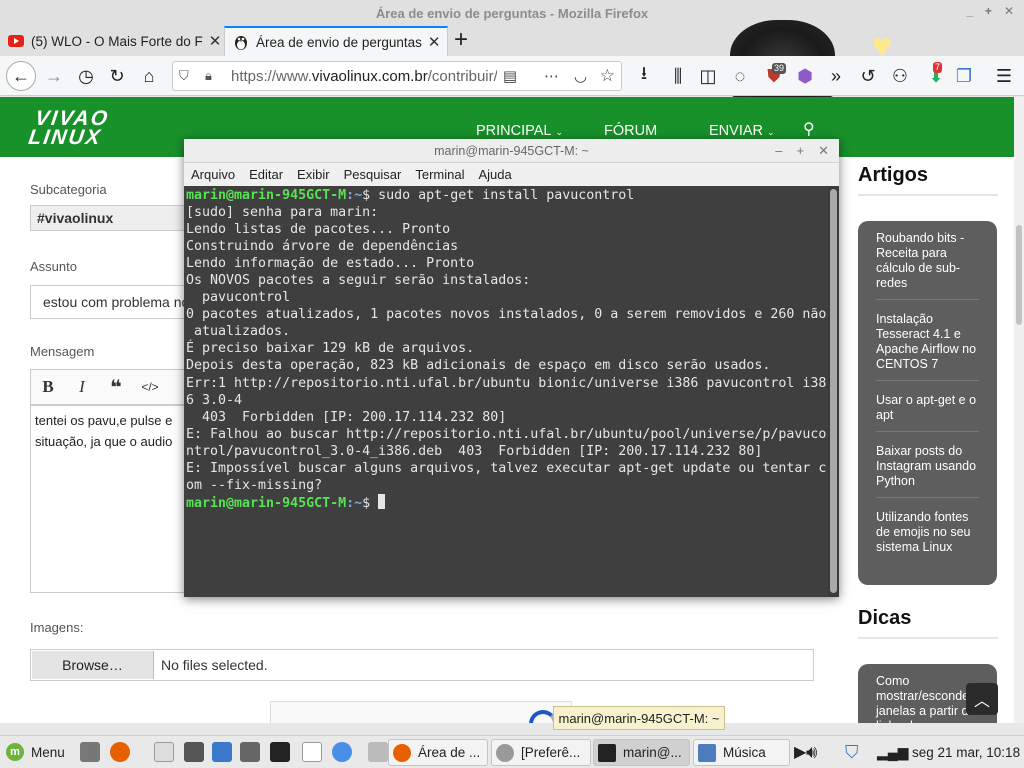  What do you see at coordinates (15, 752) in the screenshot?
I see `mint-logo-icon: m` at bounding box center [15, 752].